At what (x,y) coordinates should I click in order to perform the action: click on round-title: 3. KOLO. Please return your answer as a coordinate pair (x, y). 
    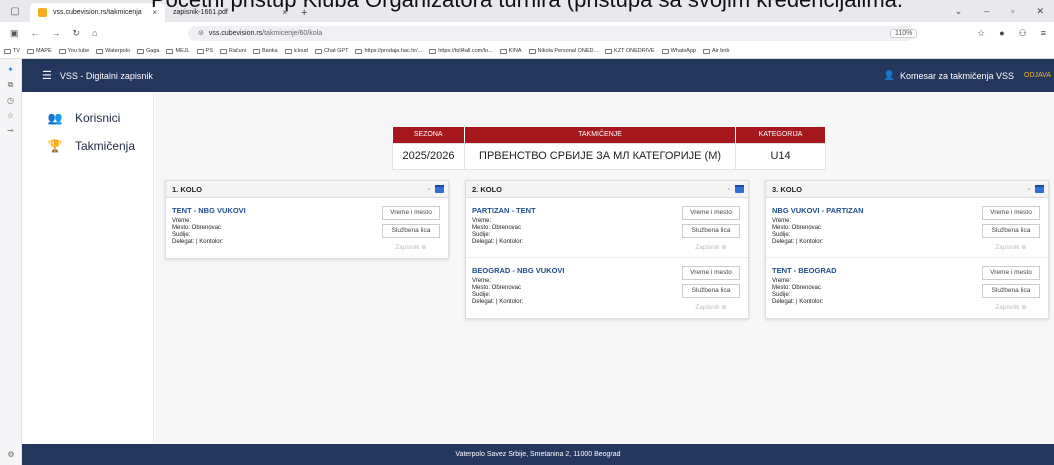
    Looking at the image, I should click on (787, 189).